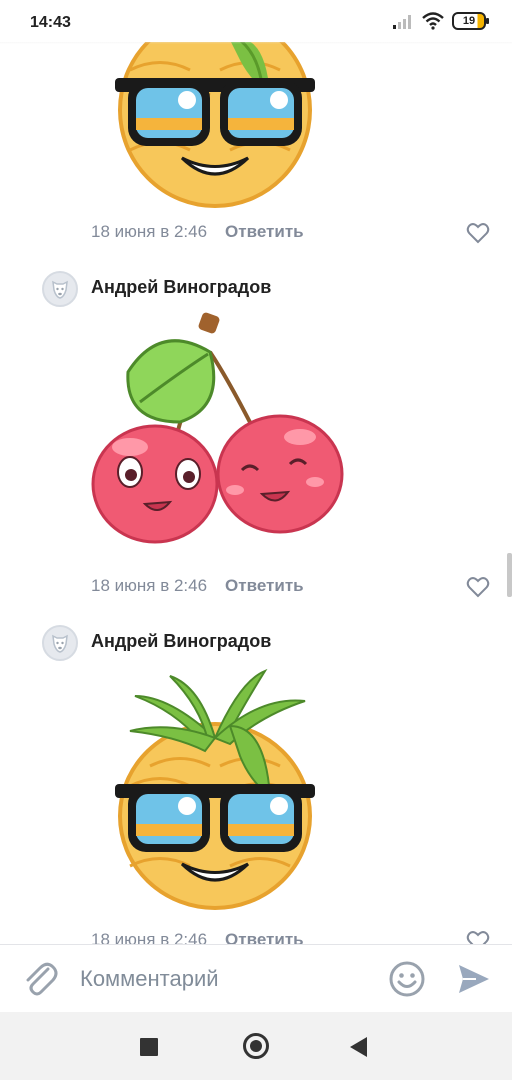 The height and width of the screenshot is (1080, 512). What do you see at coordinates (433, 21) in the screenshot?
I see `wifi-icon` at bounding box center [433, 21].